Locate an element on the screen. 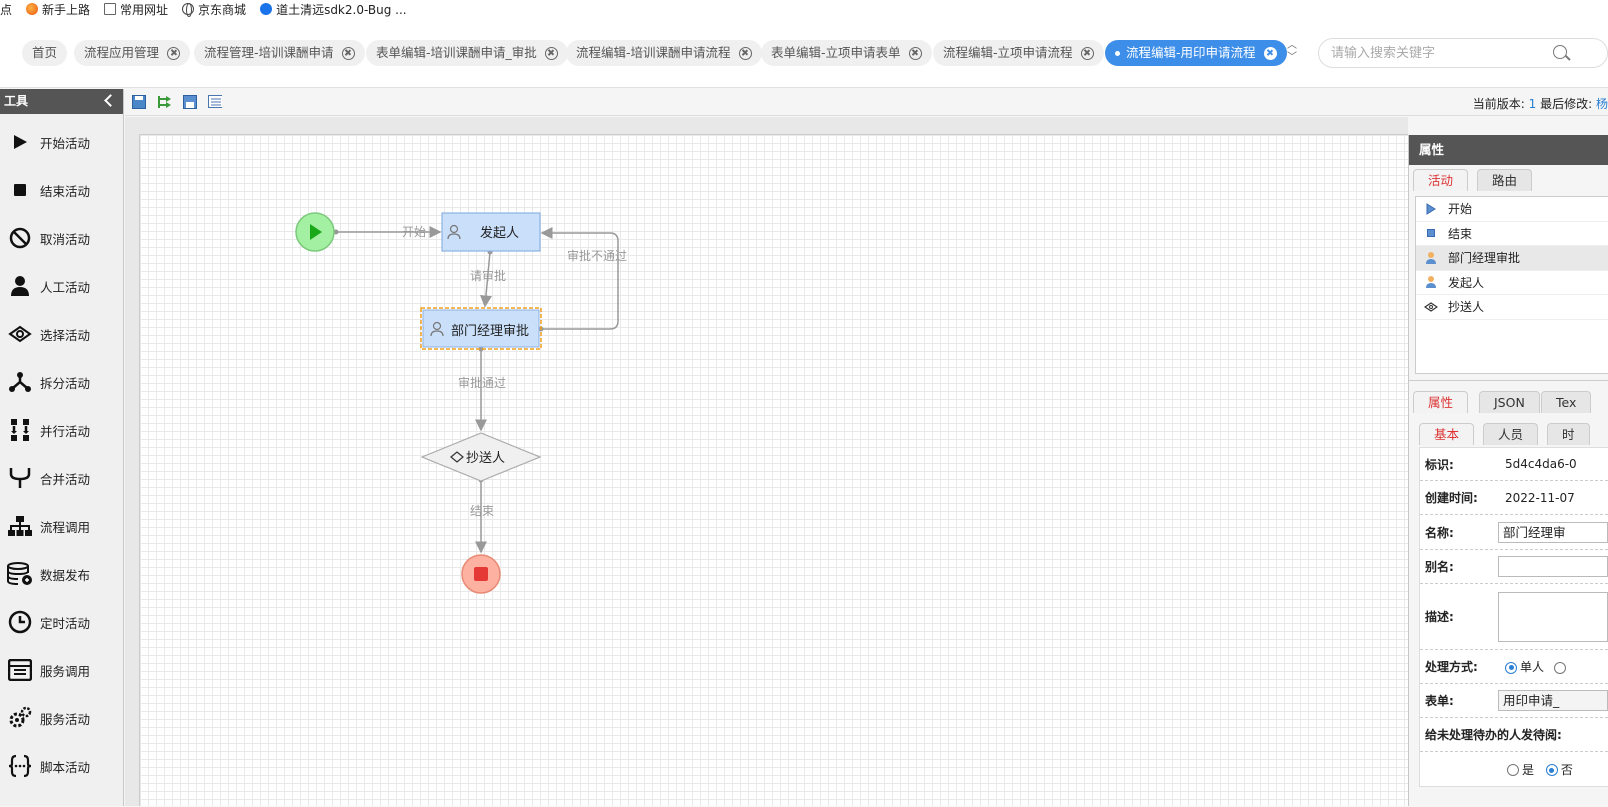 This screenshot has width=1608, height=807. tab-home: 首页 is located at coordinates (45, 53).